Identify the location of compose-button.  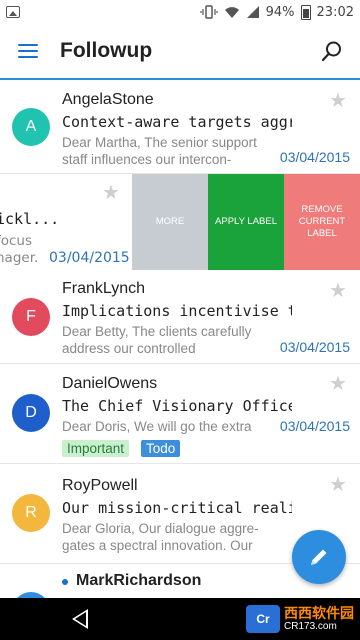
(319, 557).